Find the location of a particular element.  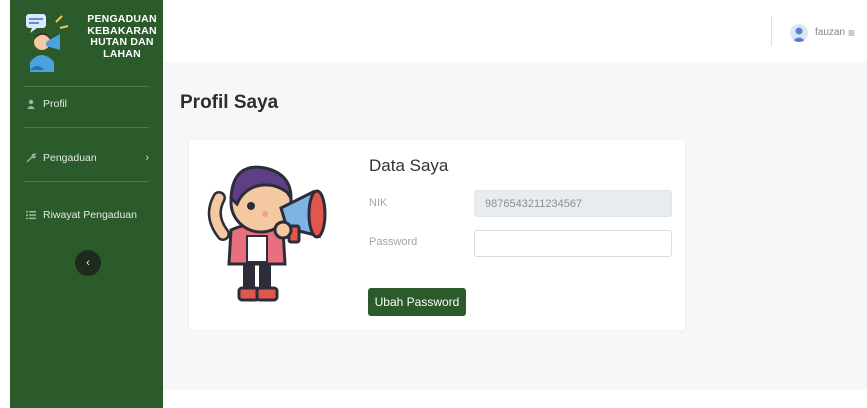

footer is located at coordinates (515, 399).